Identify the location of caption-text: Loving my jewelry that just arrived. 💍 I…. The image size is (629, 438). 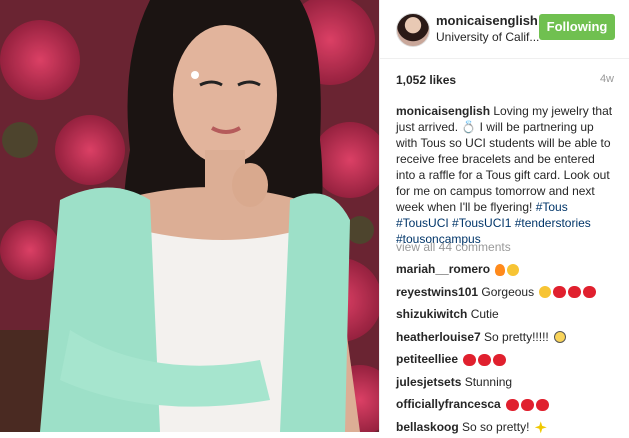
(504, 159).